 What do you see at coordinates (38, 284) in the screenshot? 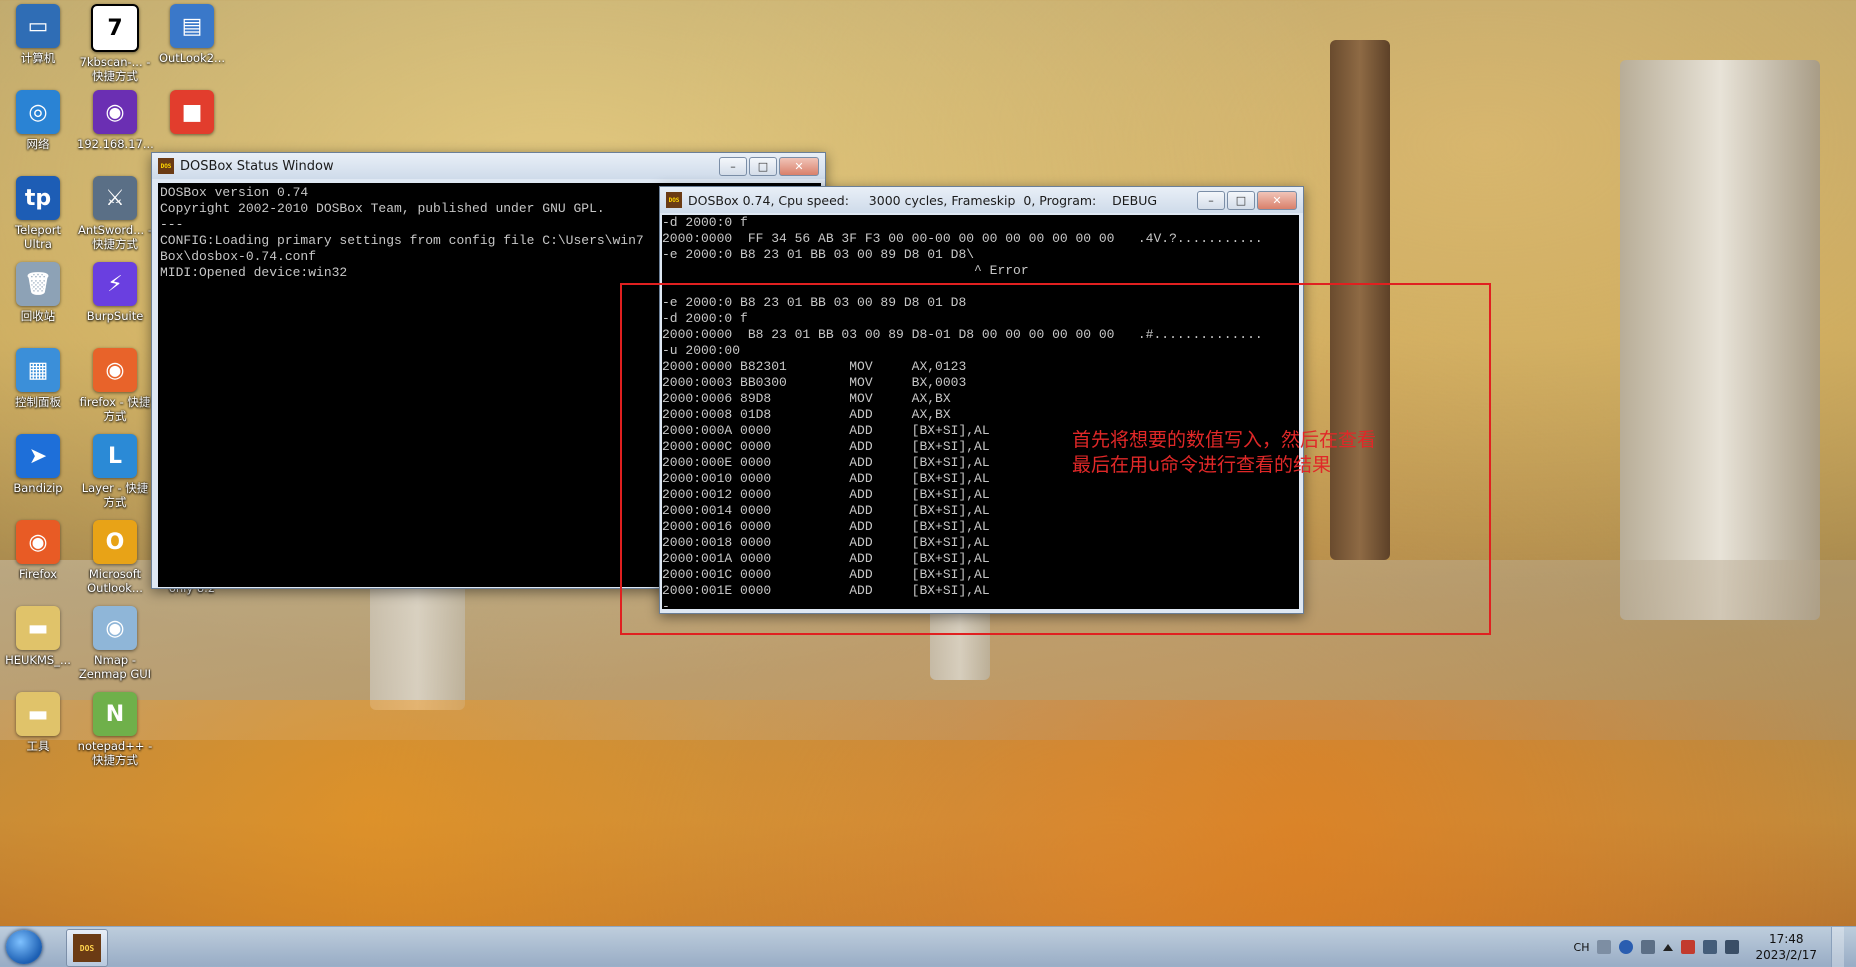
I see `recycle-bin-icon: 🗑` at bounding box center [38, 284].